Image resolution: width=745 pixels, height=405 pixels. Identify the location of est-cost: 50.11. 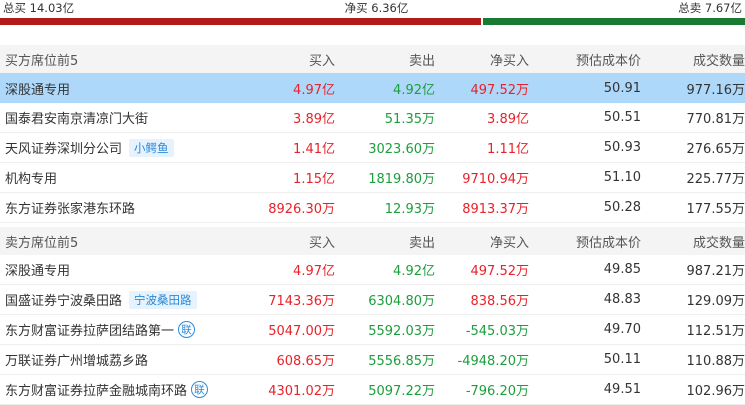
(622, 359).